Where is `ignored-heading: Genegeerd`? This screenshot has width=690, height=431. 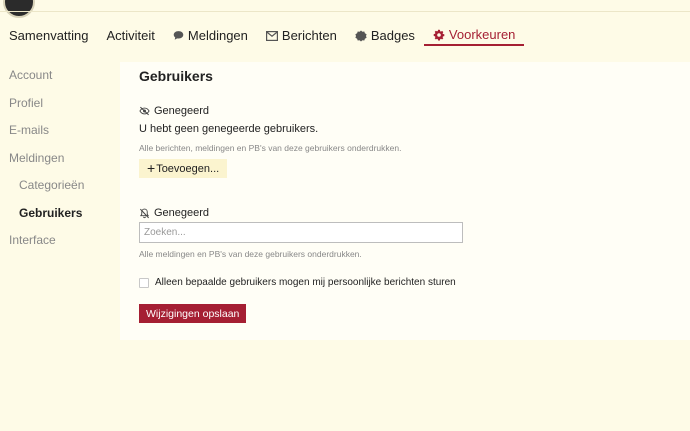 ignored-heading: Genegeerd is located at coordinates (174, 111).